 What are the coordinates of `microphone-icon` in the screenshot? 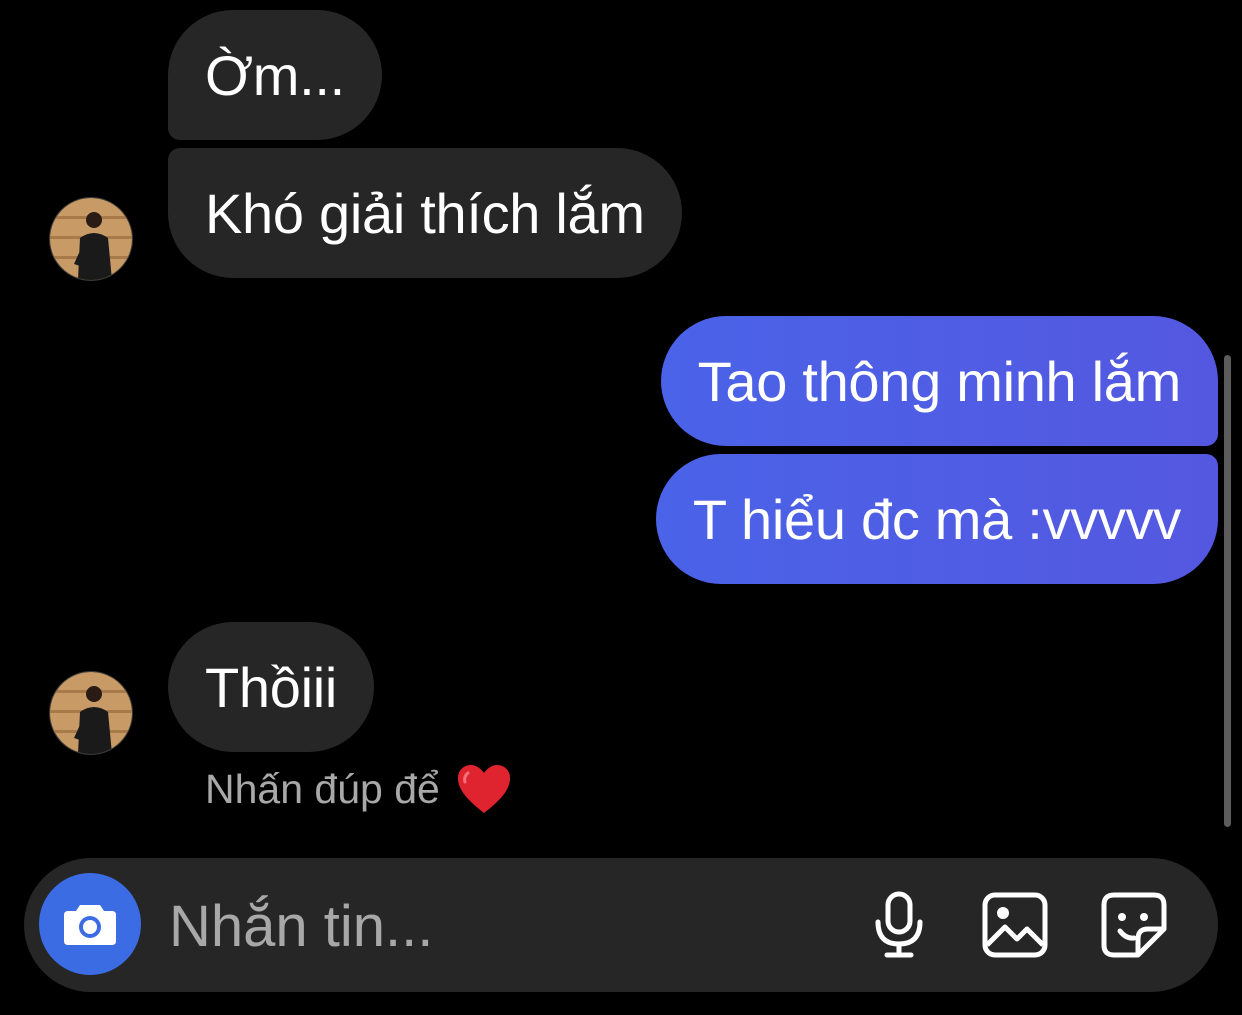 It's located at (899, 924).